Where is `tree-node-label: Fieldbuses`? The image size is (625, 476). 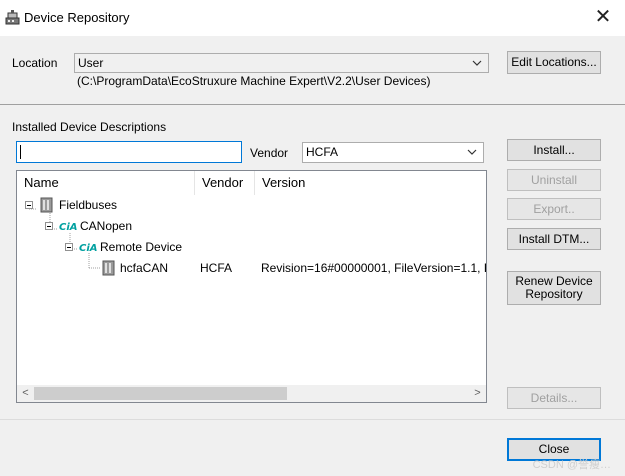
tree-node-label: Fieldbuses is located at coordinates (88, 205).